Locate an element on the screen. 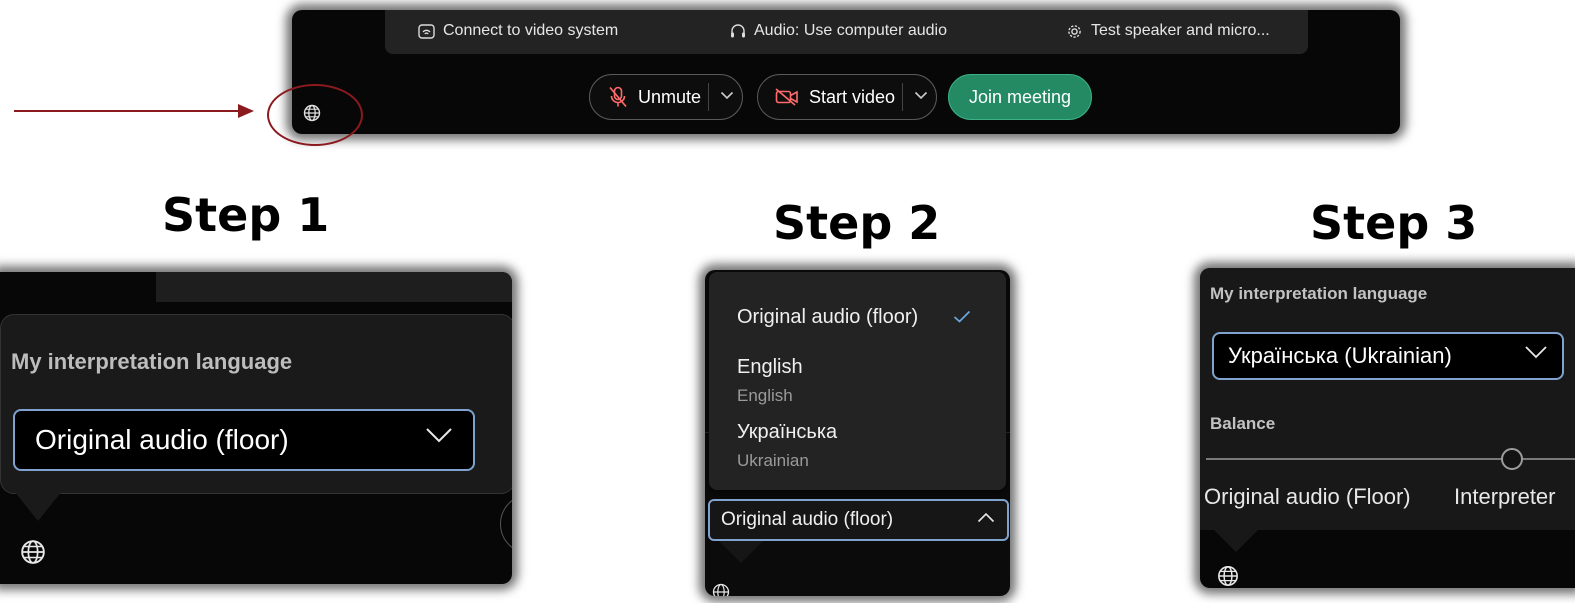 The height and width of the screenshot is (603, 1575). gear-icon is located at coordinates (1074, 31).